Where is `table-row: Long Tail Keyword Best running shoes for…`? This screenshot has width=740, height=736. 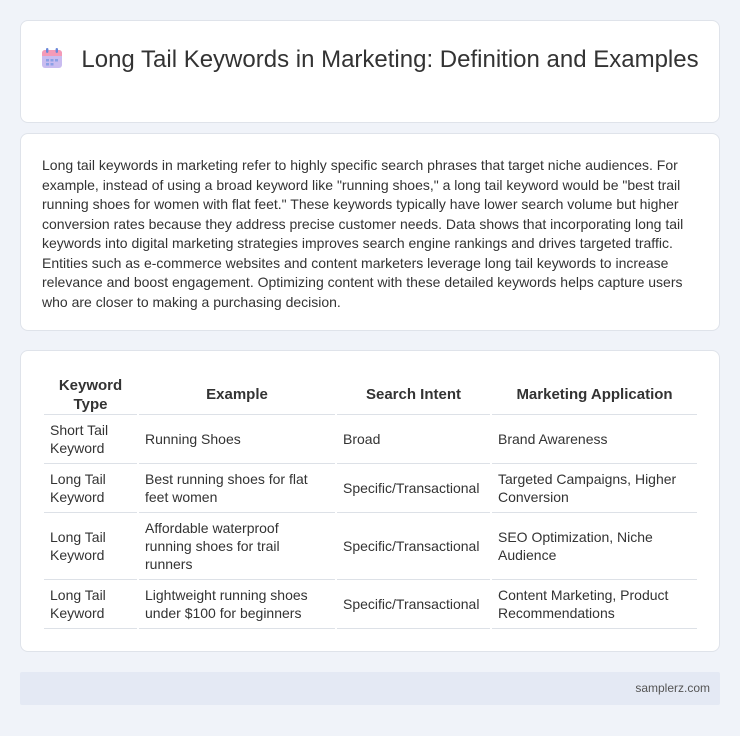 table-row: Long Tail Keyword Best running shoes for… is located at coordinates (370, 488).